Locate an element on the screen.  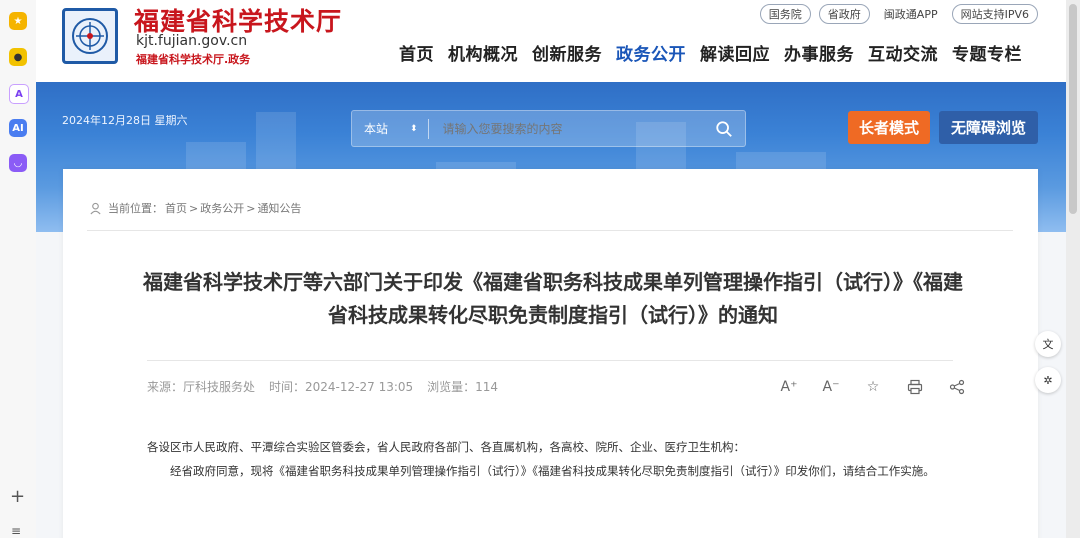
nav-gov-affairs: 政务公开 is located at coordinates (651, 52).